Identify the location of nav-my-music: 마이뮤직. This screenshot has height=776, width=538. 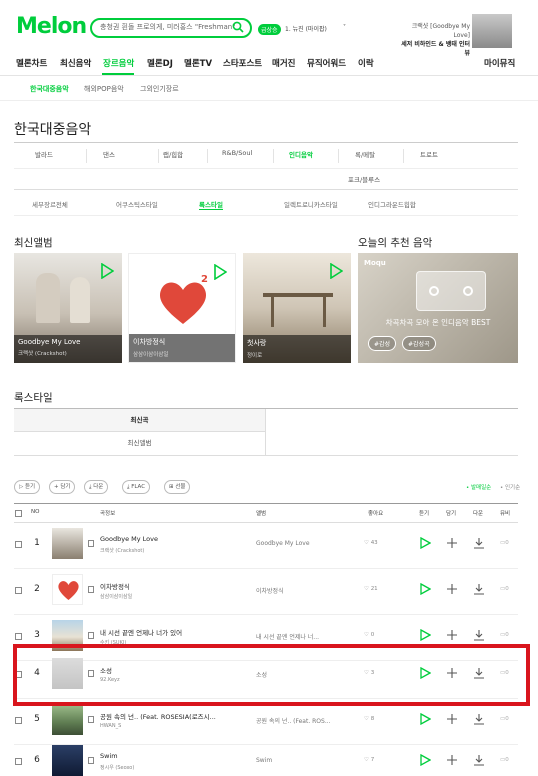
(499, 63).